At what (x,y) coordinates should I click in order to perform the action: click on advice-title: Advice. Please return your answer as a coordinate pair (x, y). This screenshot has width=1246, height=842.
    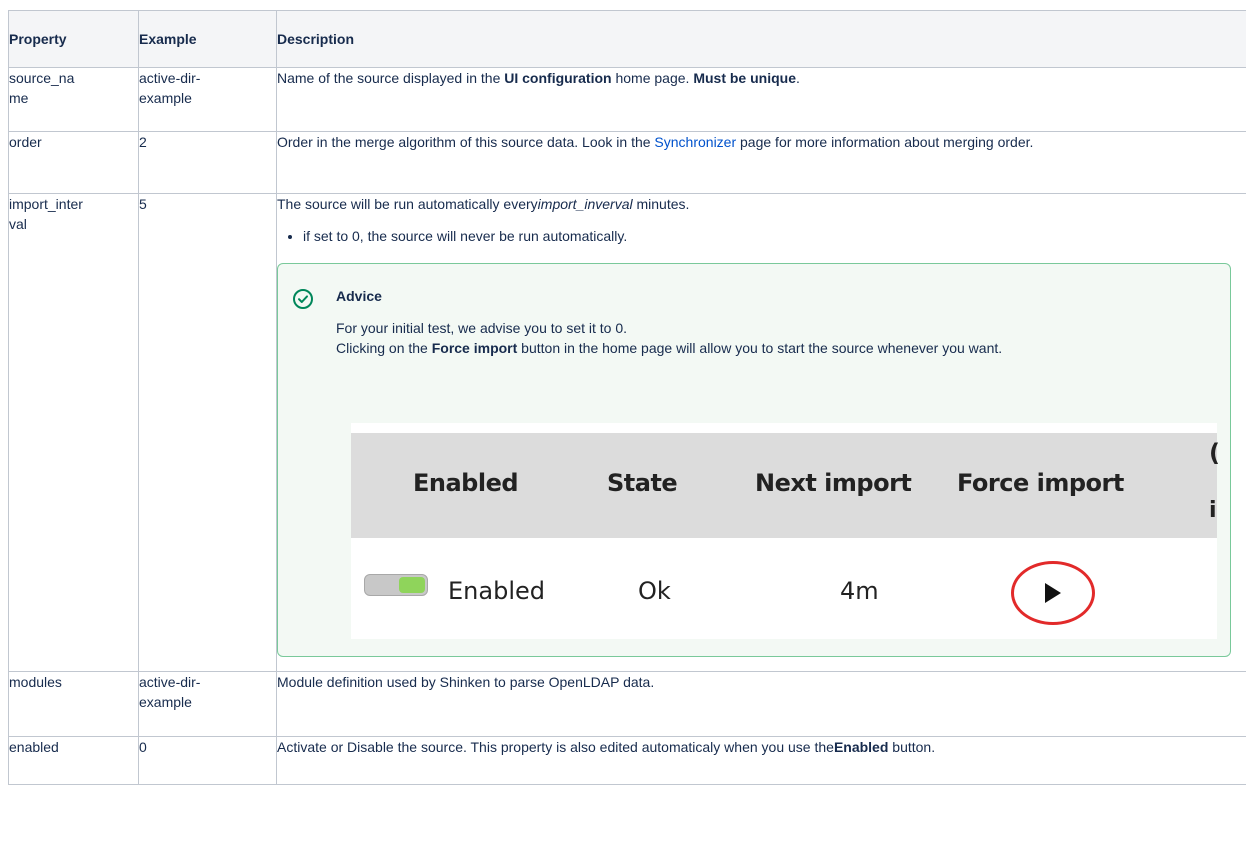
    Looking at the image, I should click on (359, 296).